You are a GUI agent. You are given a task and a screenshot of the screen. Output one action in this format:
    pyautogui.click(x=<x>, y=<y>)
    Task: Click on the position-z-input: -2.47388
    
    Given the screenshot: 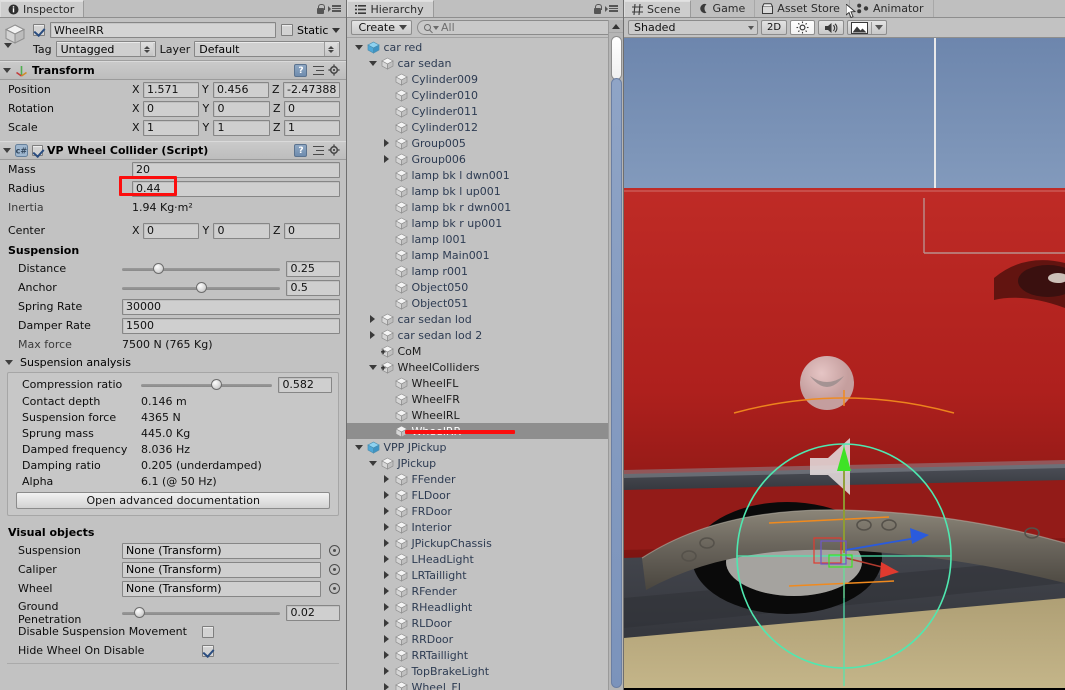 What is the action you would take?
    pyautogui.click(x=311, y=89)
    